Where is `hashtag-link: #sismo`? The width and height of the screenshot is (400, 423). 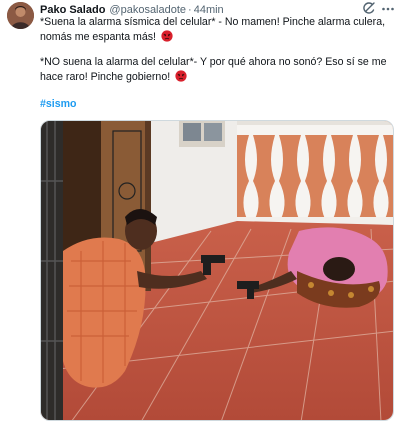 hashtag-link: #sismo is located at coordinates (58, 104).